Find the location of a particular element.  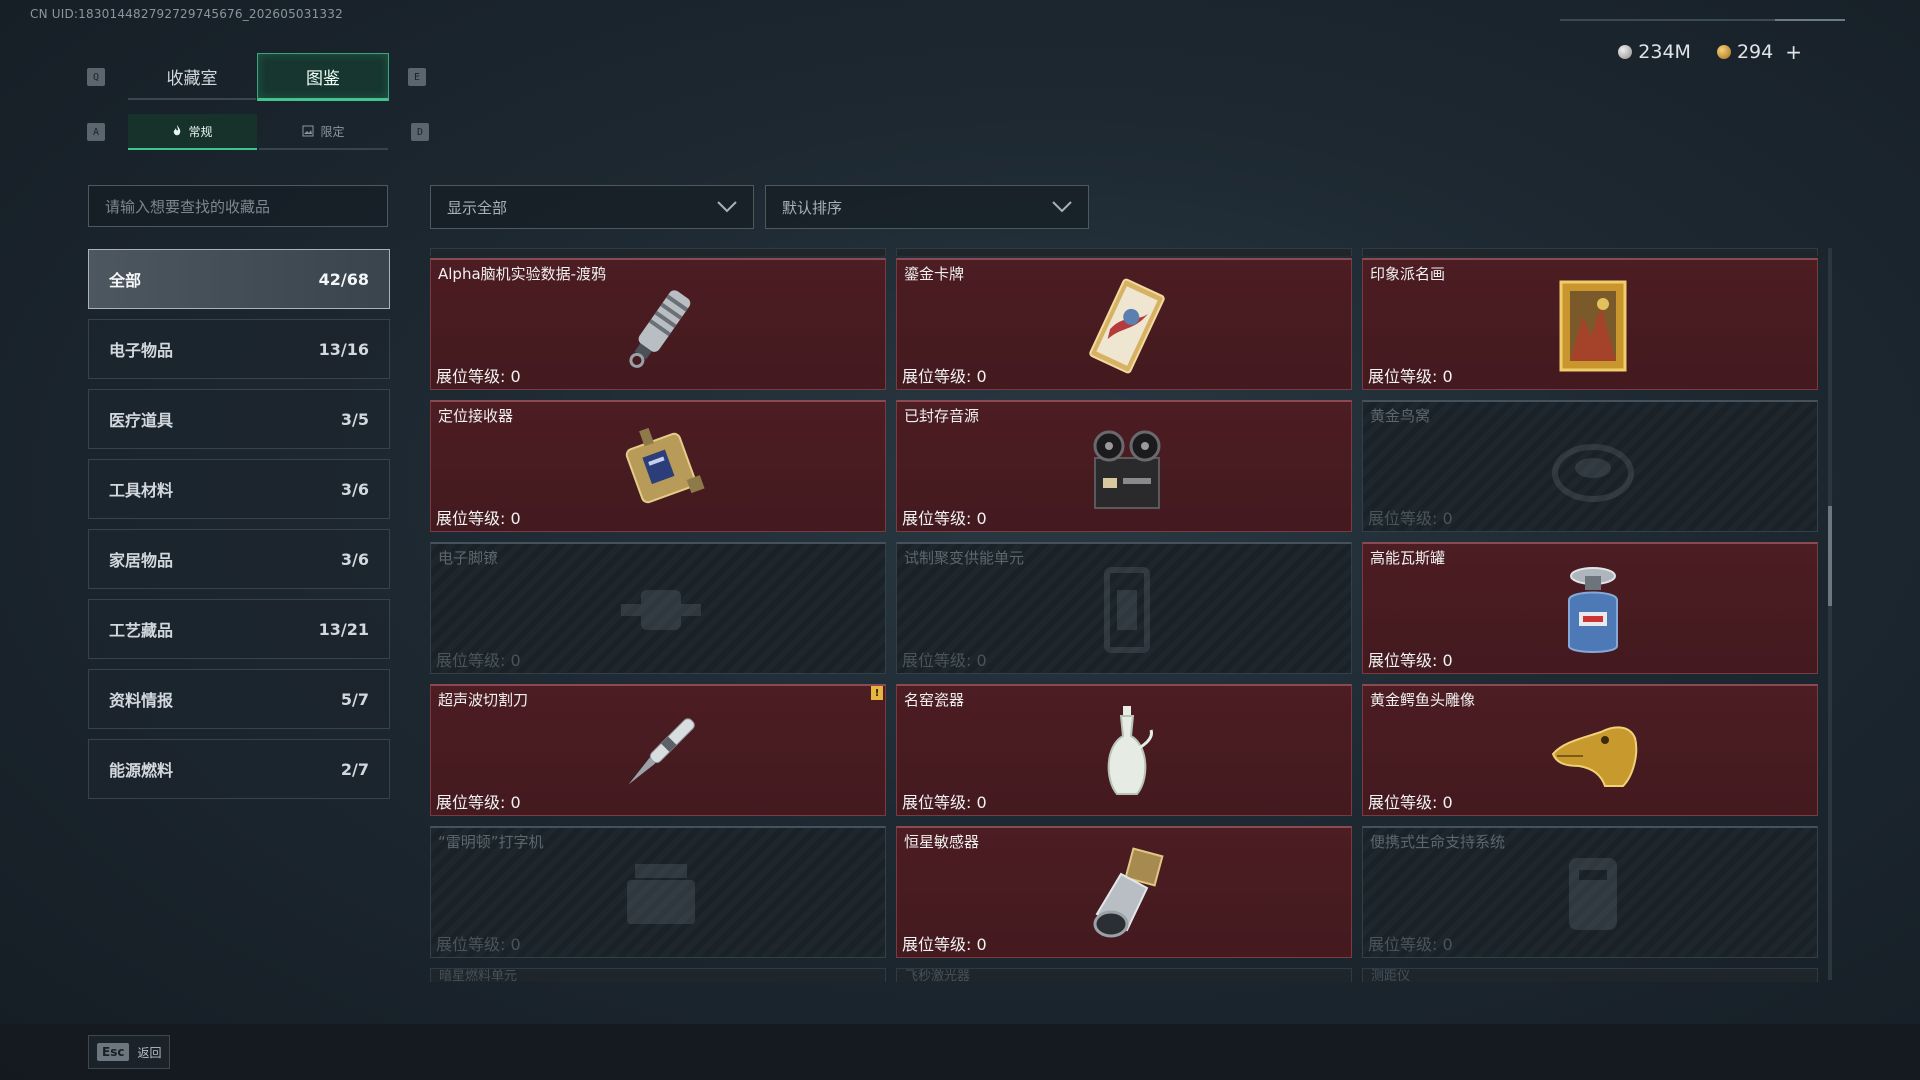

category-medical: 医疗道具 3/5 is located at coordinates (239, 419).